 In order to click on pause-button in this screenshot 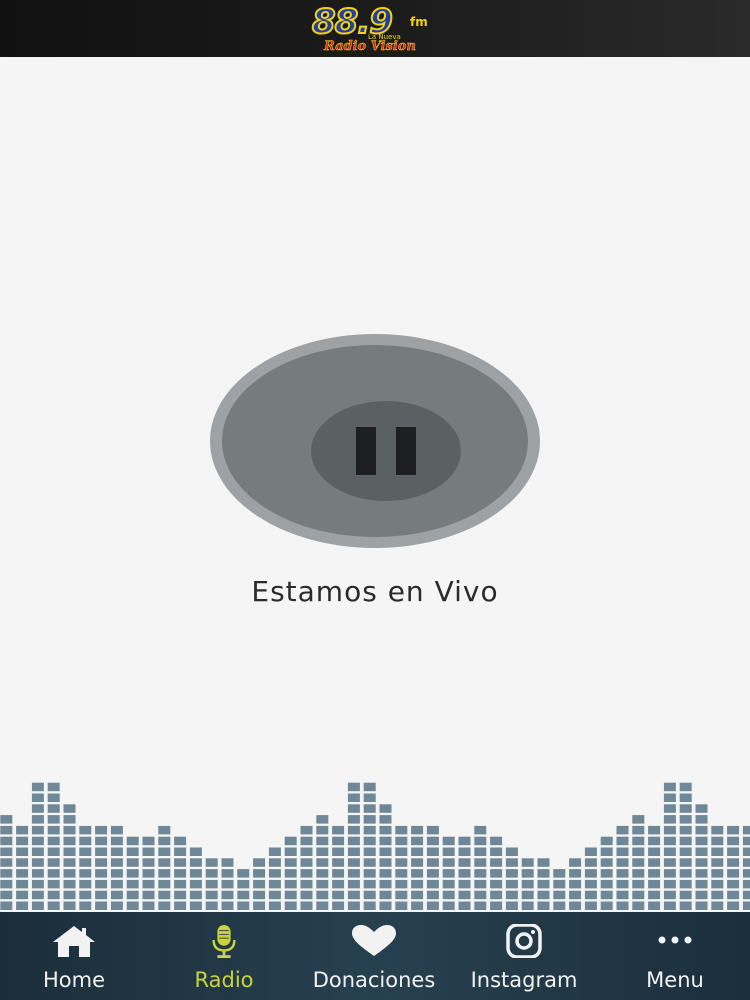, I will do `click(386, 451)`.